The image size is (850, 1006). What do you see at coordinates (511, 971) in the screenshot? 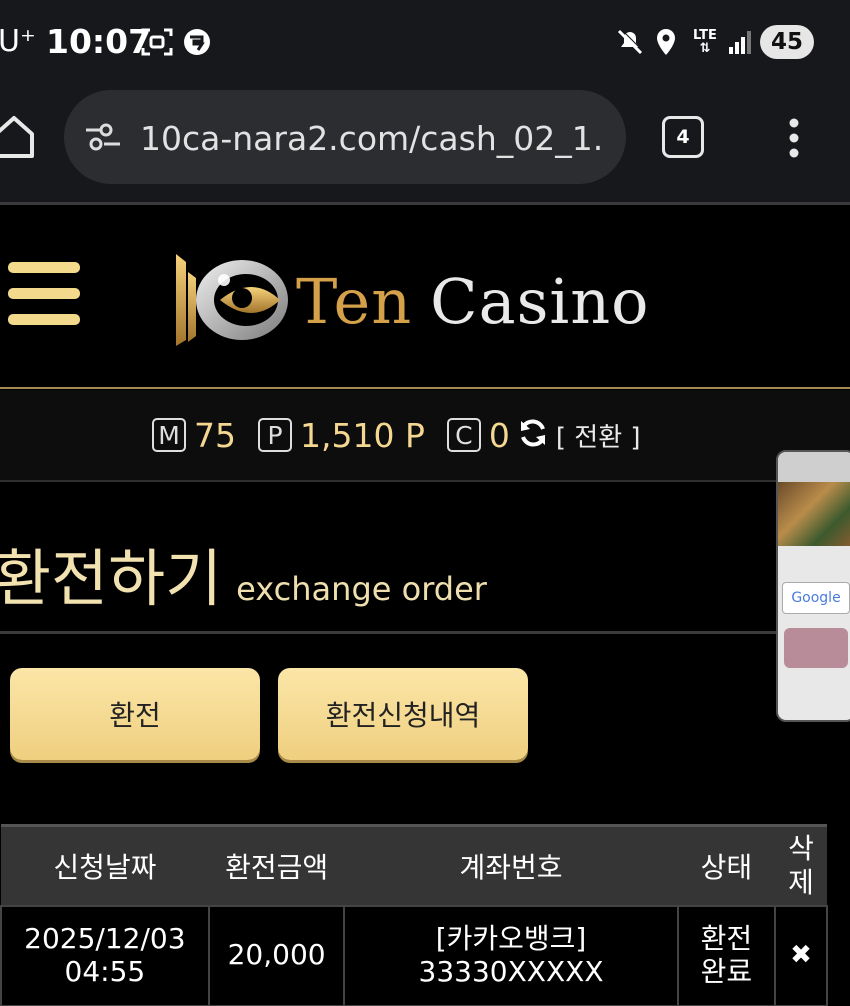
I see `account-number: 33330XXXXX` at bounding box center [511, 971].